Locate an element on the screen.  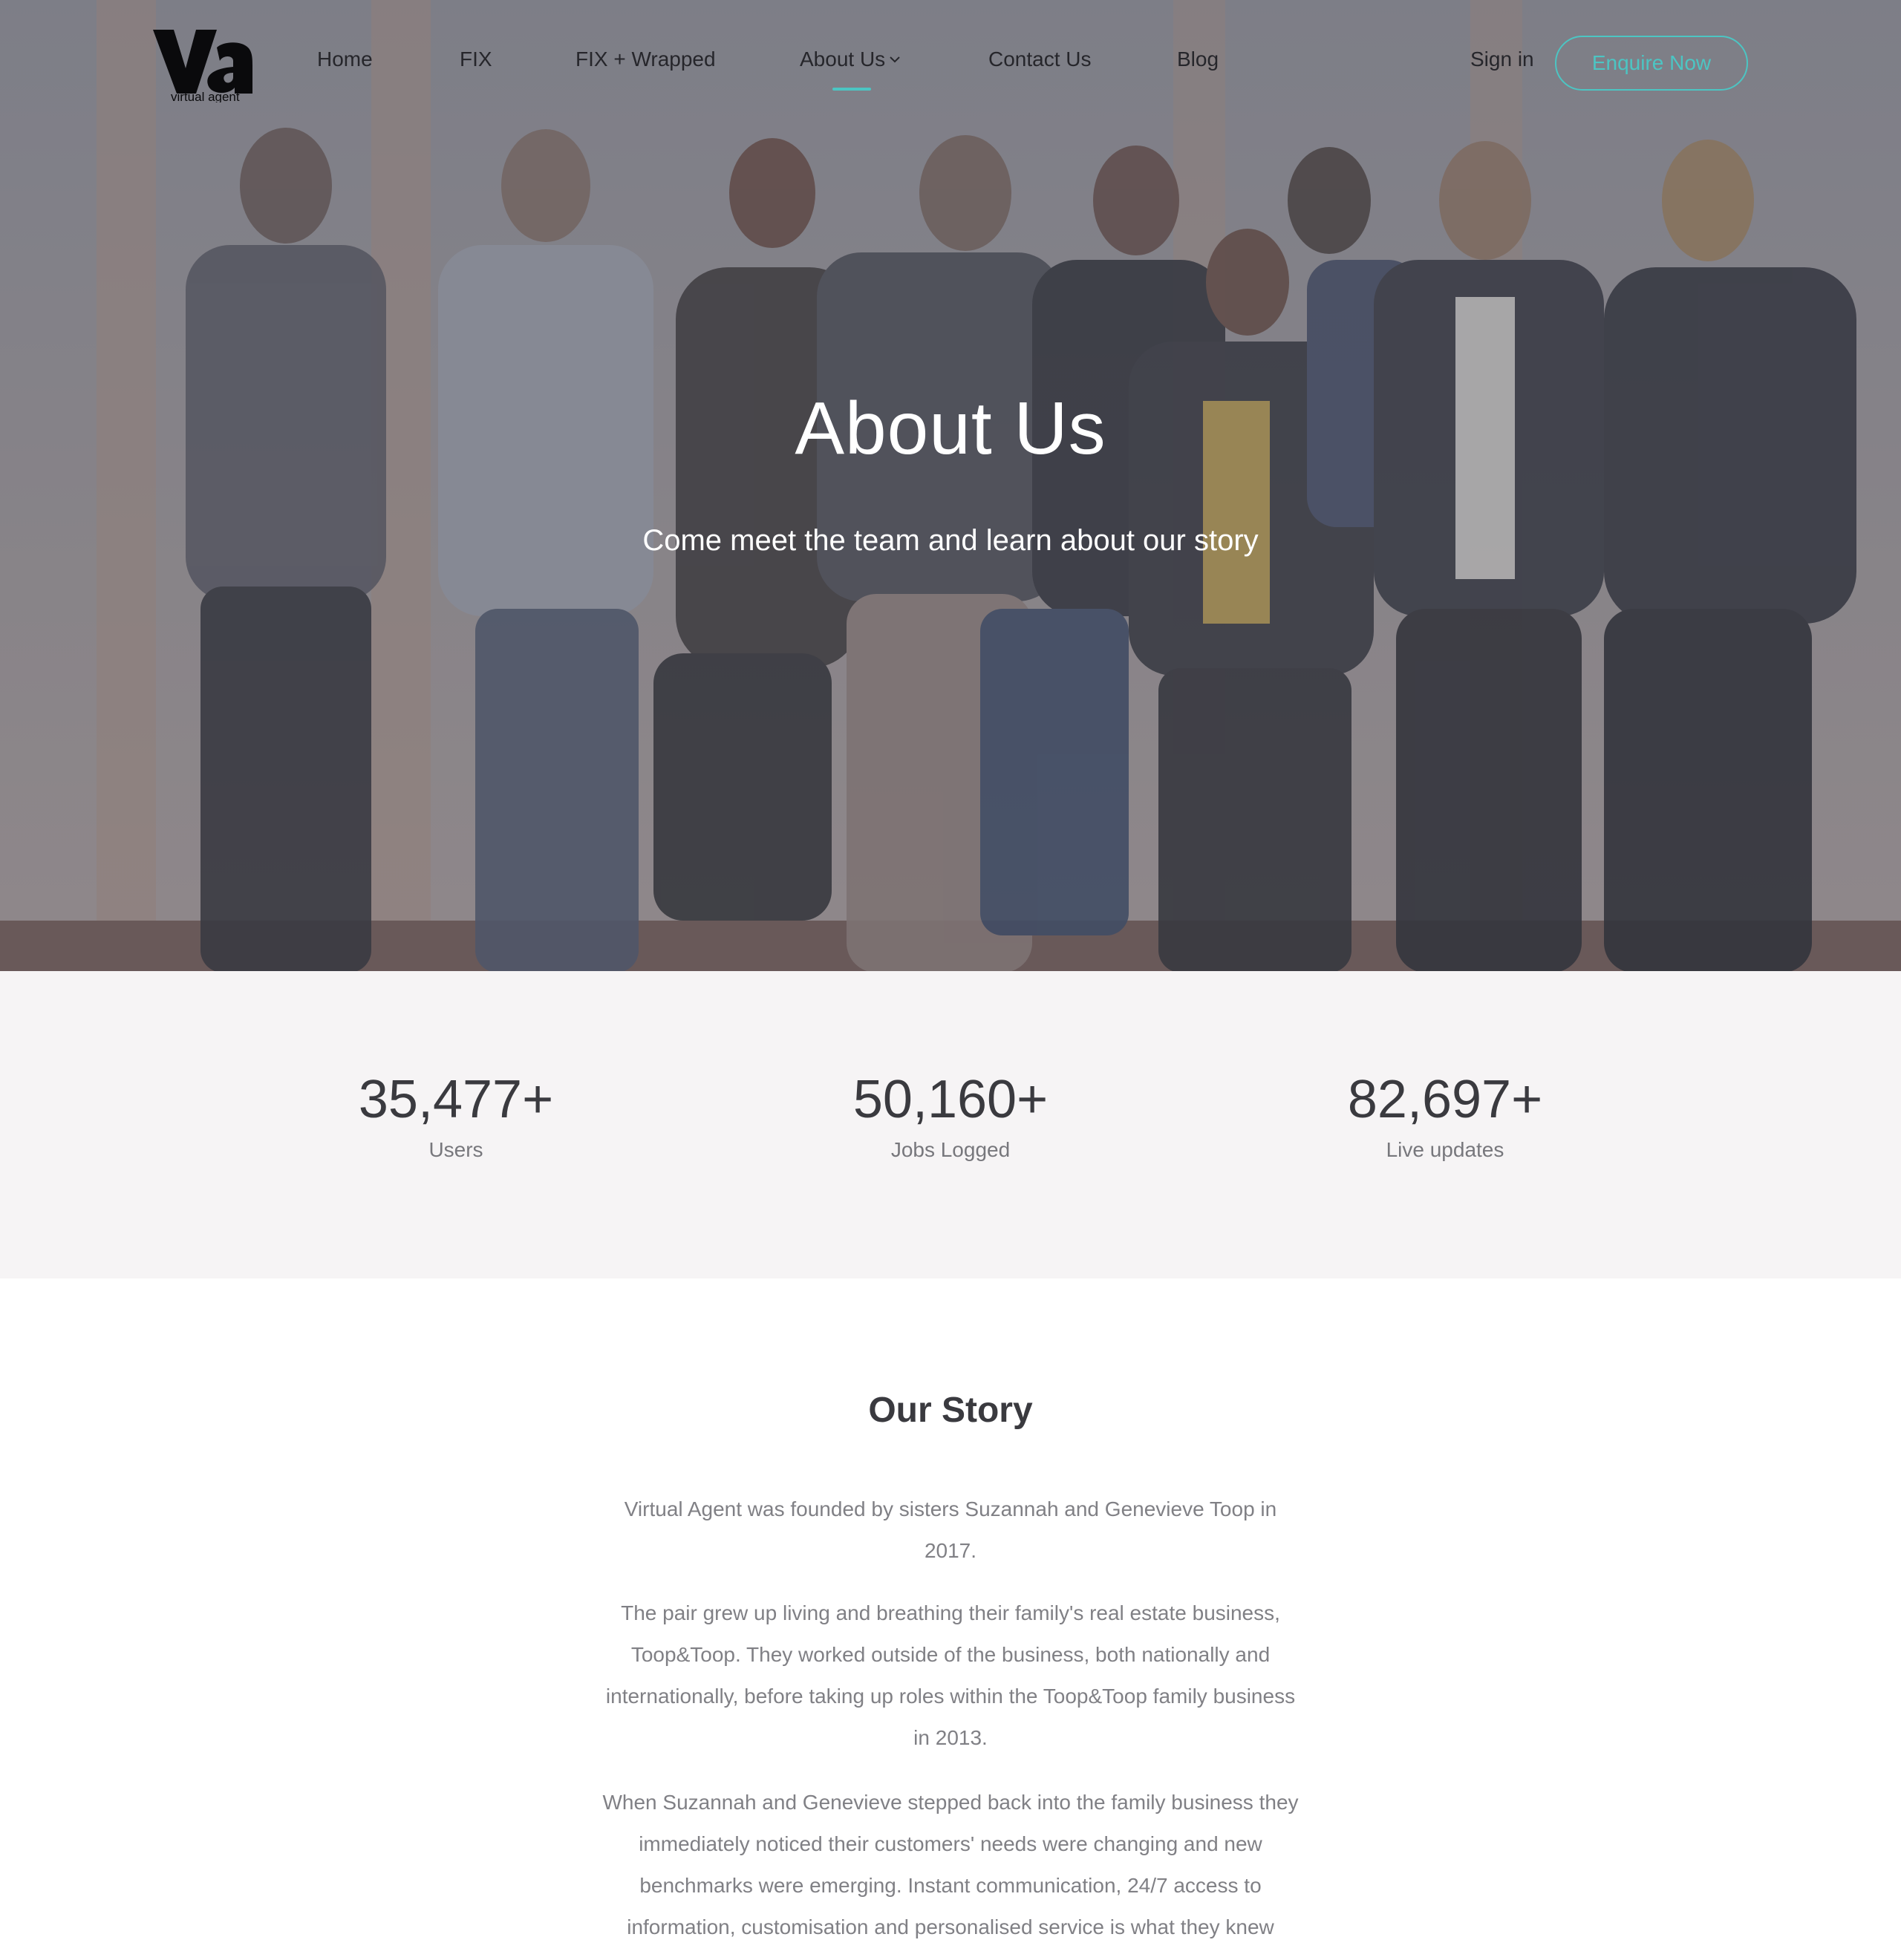
nav-blog: Blog is located at coordinates (1198, 59).